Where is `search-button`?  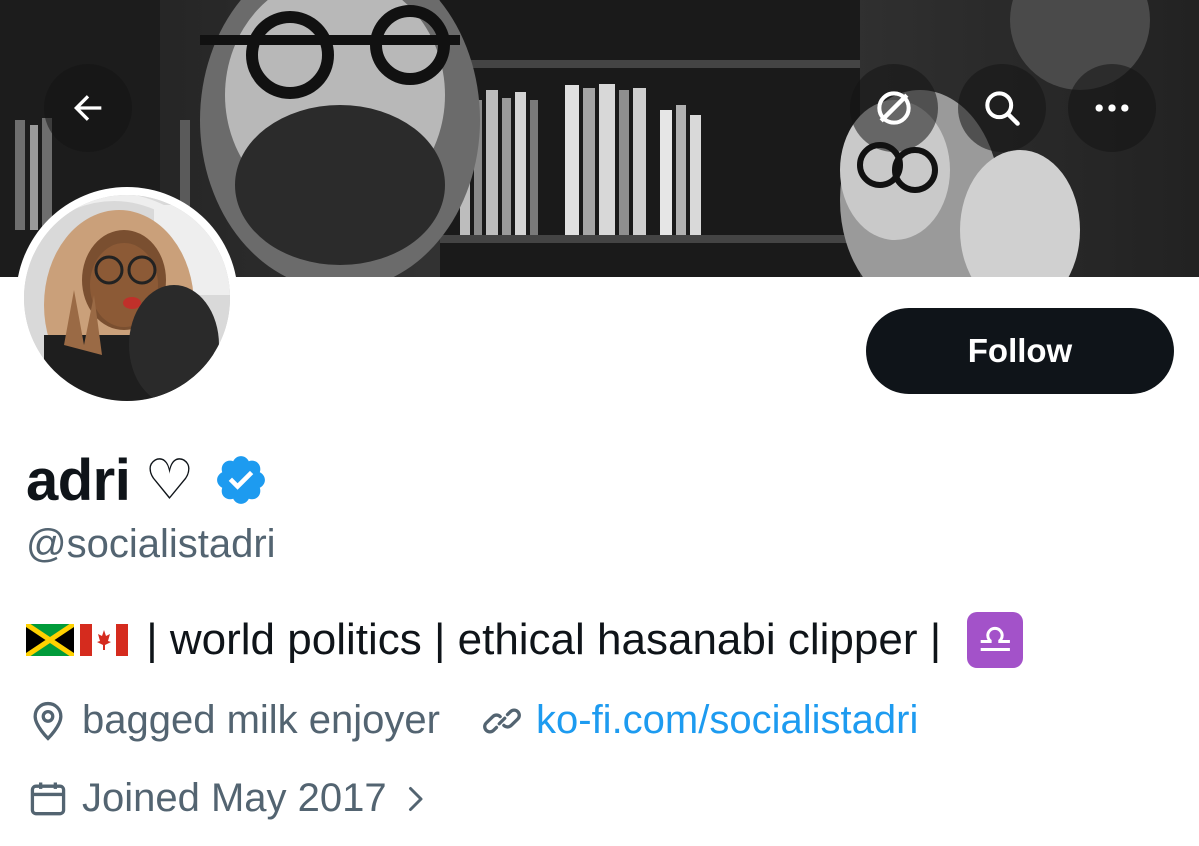 search-button is located at coordinates (1002, 108).